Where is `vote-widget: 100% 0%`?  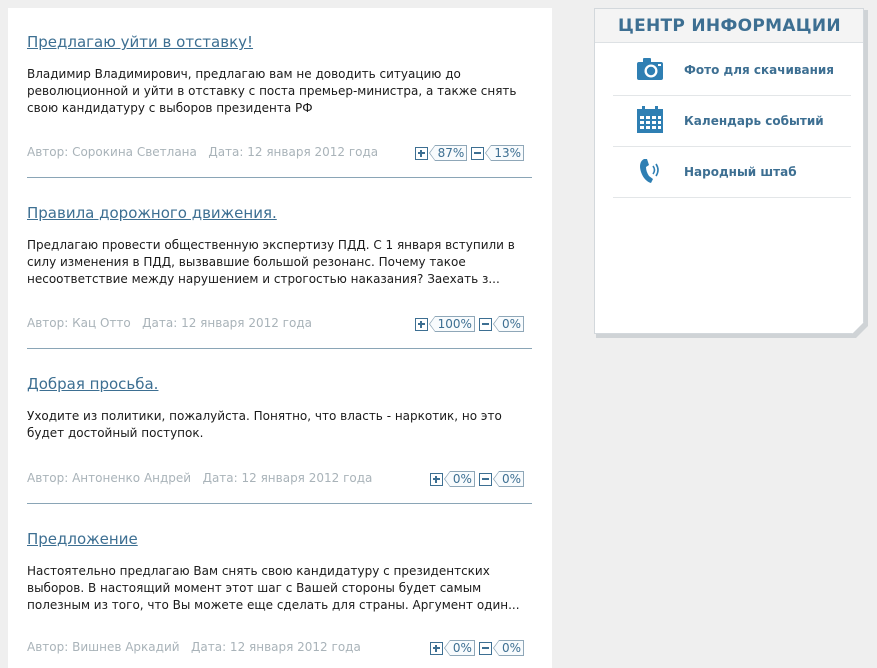 vote-widget: 100% 0% is located at coordinates (471, 324).